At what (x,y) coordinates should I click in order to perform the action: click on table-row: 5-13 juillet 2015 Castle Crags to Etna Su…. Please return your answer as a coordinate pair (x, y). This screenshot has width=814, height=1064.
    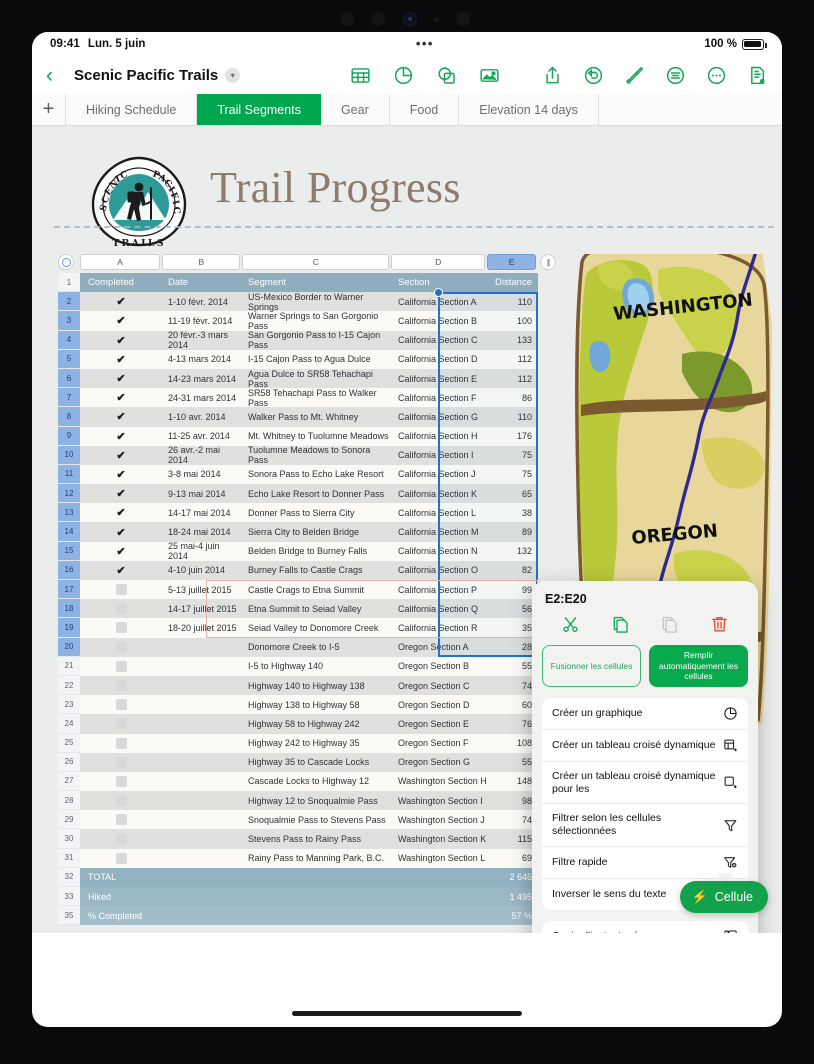
    Looking at the image, I should click on (309, 590).